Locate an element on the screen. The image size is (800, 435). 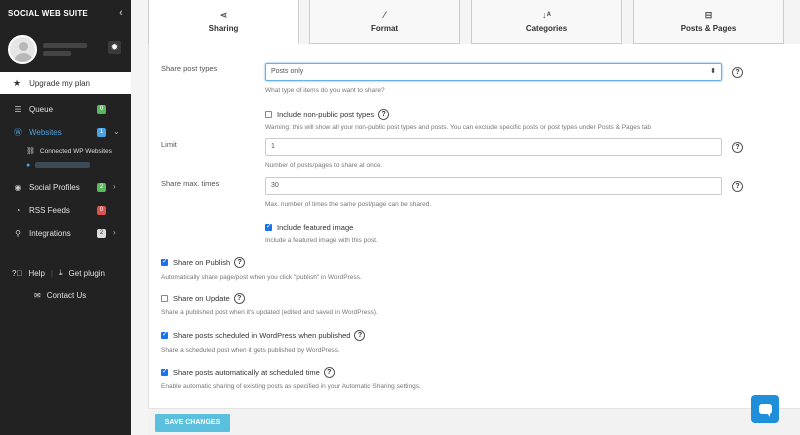
rss-badge: 0 is located at coordinates (101, 210).